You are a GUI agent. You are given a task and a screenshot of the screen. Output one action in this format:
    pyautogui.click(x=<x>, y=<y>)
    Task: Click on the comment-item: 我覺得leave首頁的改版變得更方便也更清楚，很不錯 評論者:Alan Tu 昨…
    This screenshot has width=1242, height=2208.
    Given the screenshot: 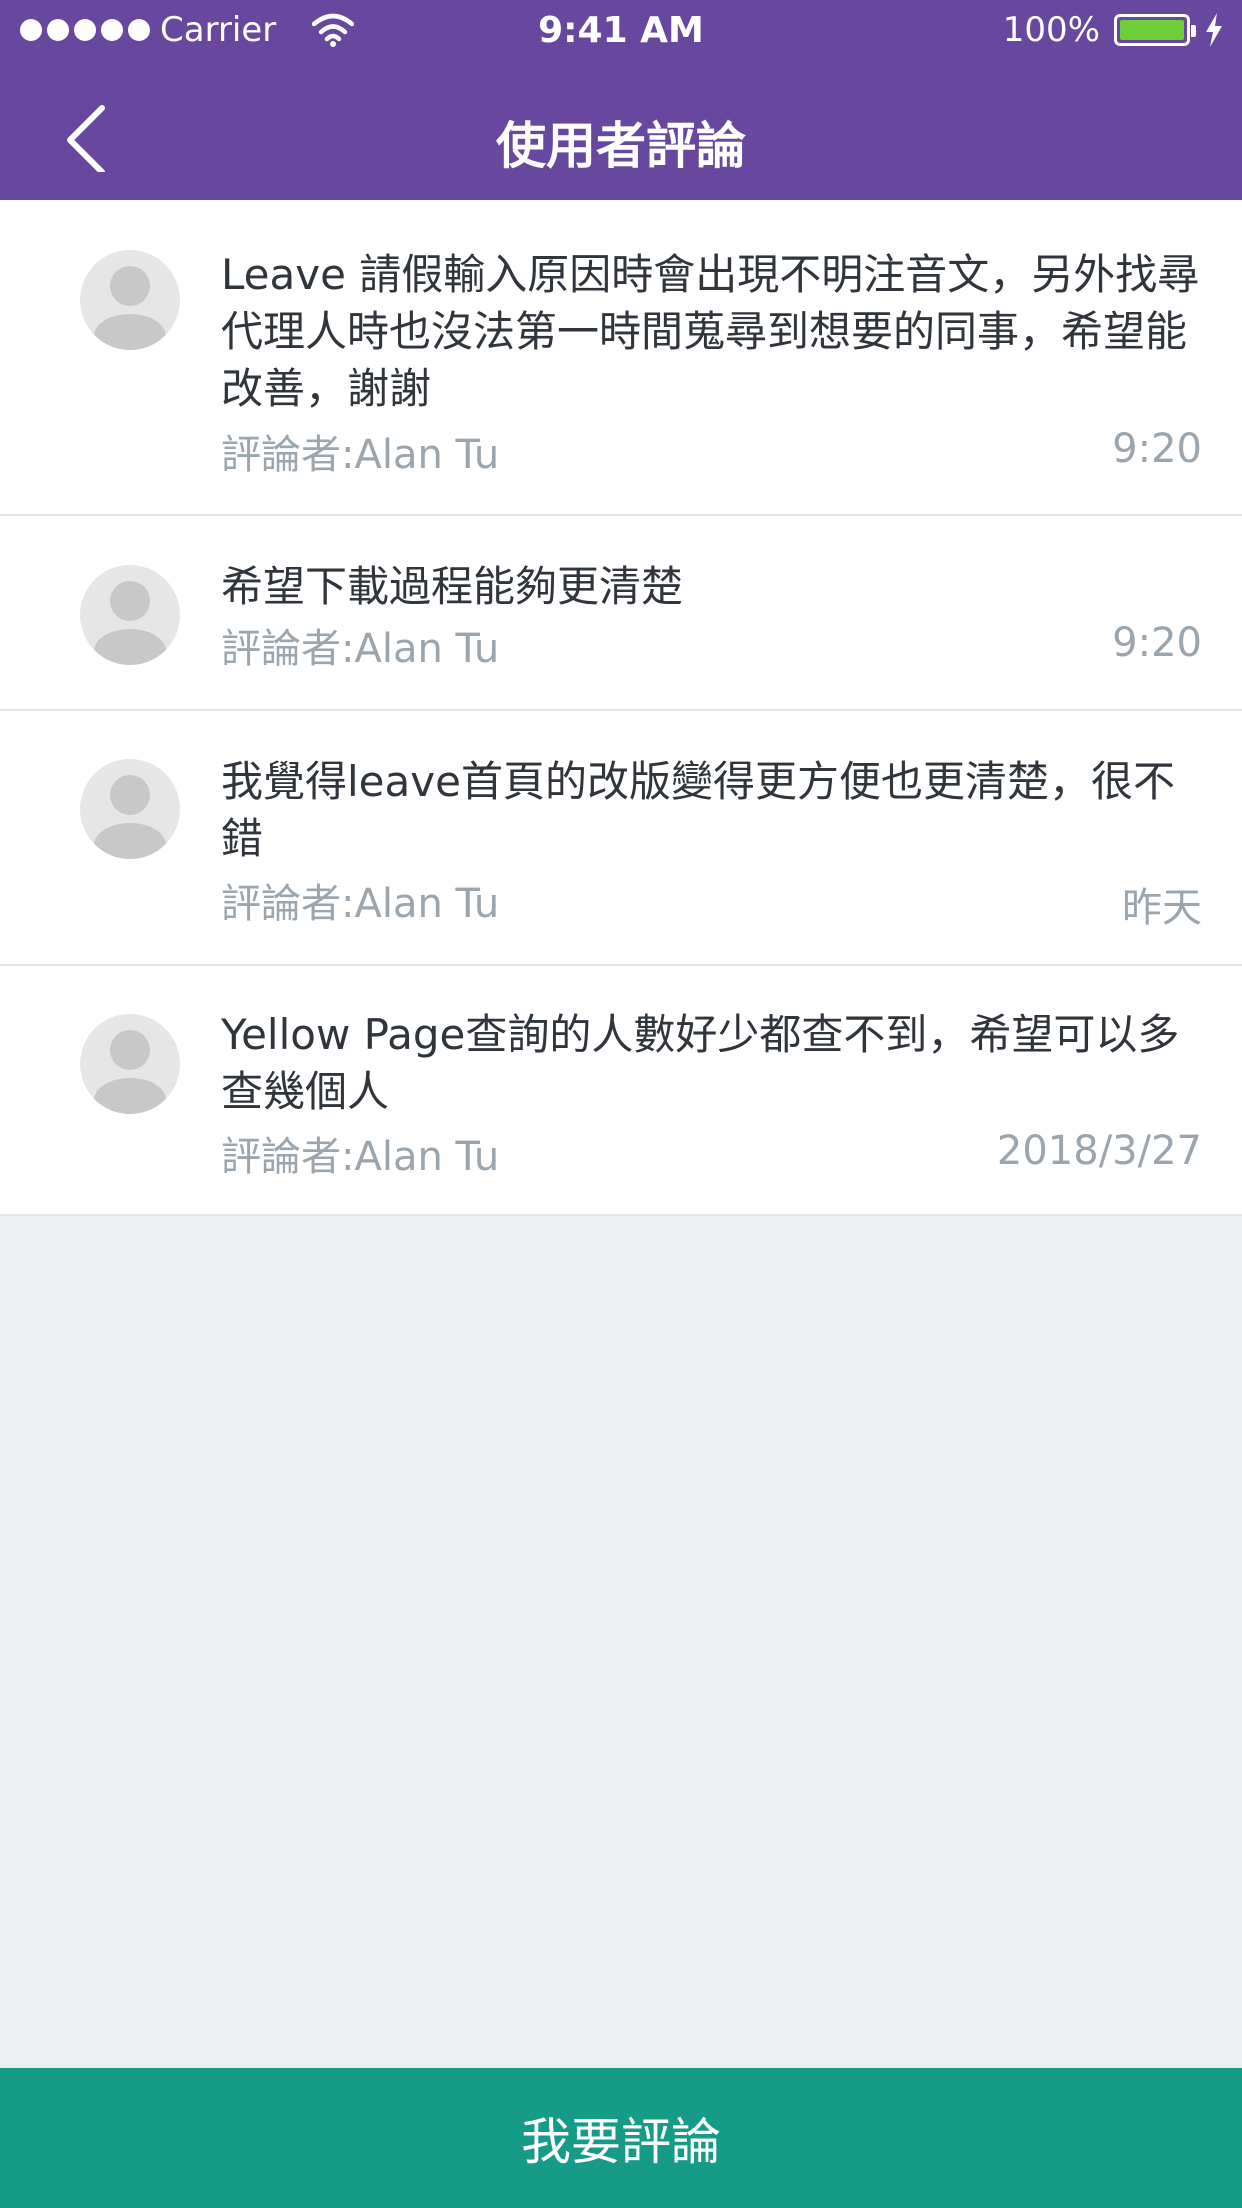 What is the action you would take?
    pyautogui.click(x=621, y=838)
    